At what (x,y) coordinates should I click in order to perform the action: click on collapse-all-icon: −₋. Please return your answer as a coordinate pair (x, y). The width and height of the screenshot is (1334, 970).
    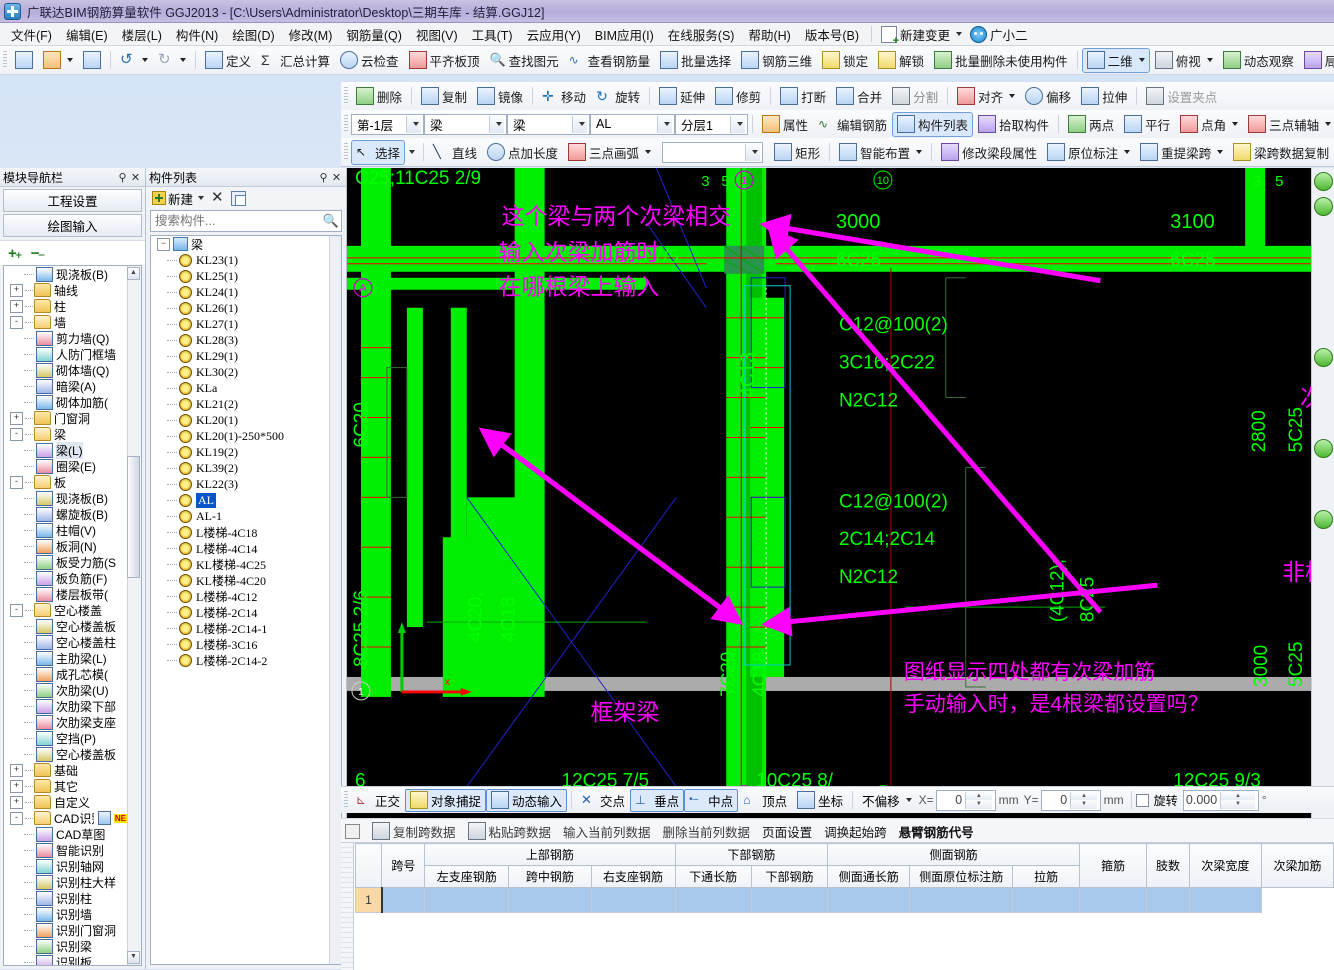
    Looking at the image, I should click on (38, 253).